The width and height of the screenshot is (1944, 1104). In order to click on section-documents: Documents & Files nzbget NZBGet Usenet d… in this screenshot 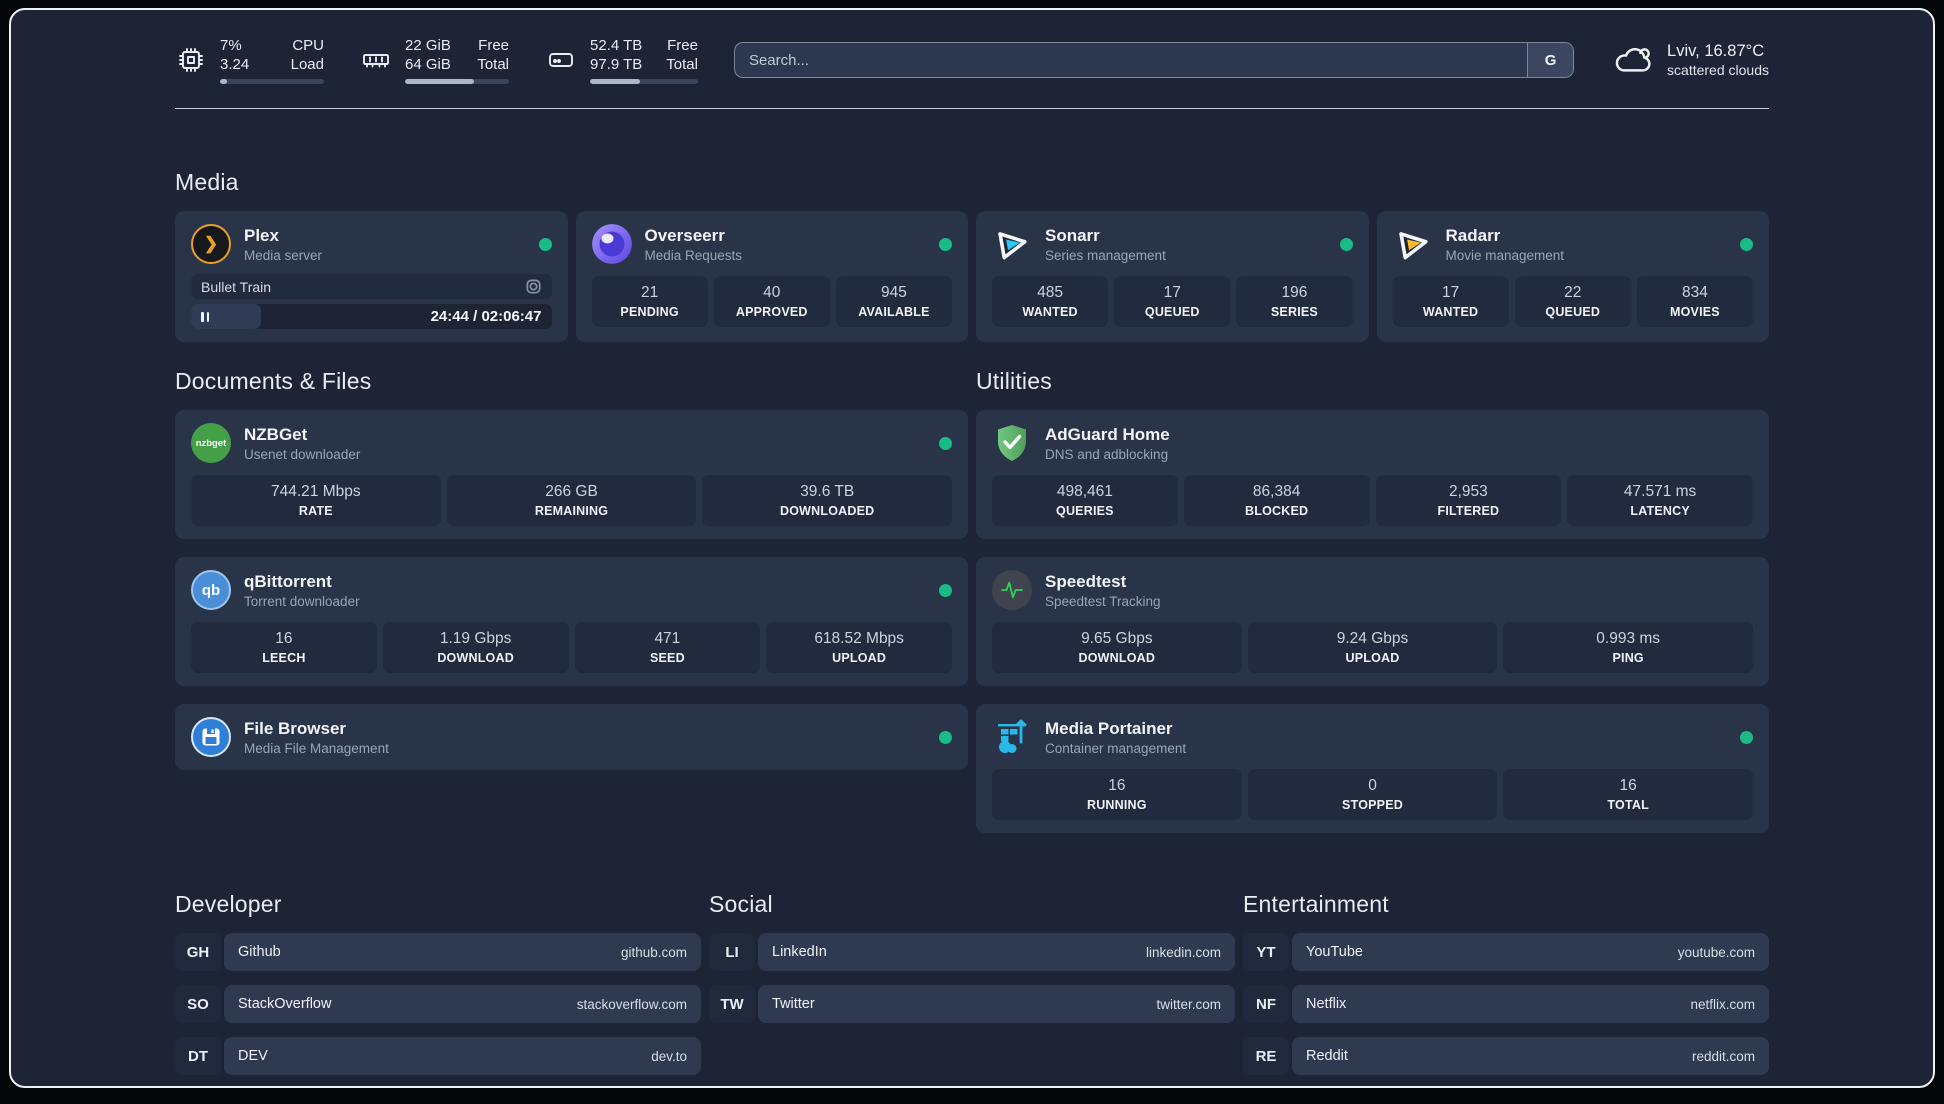, I will do `click(571, 569)`.